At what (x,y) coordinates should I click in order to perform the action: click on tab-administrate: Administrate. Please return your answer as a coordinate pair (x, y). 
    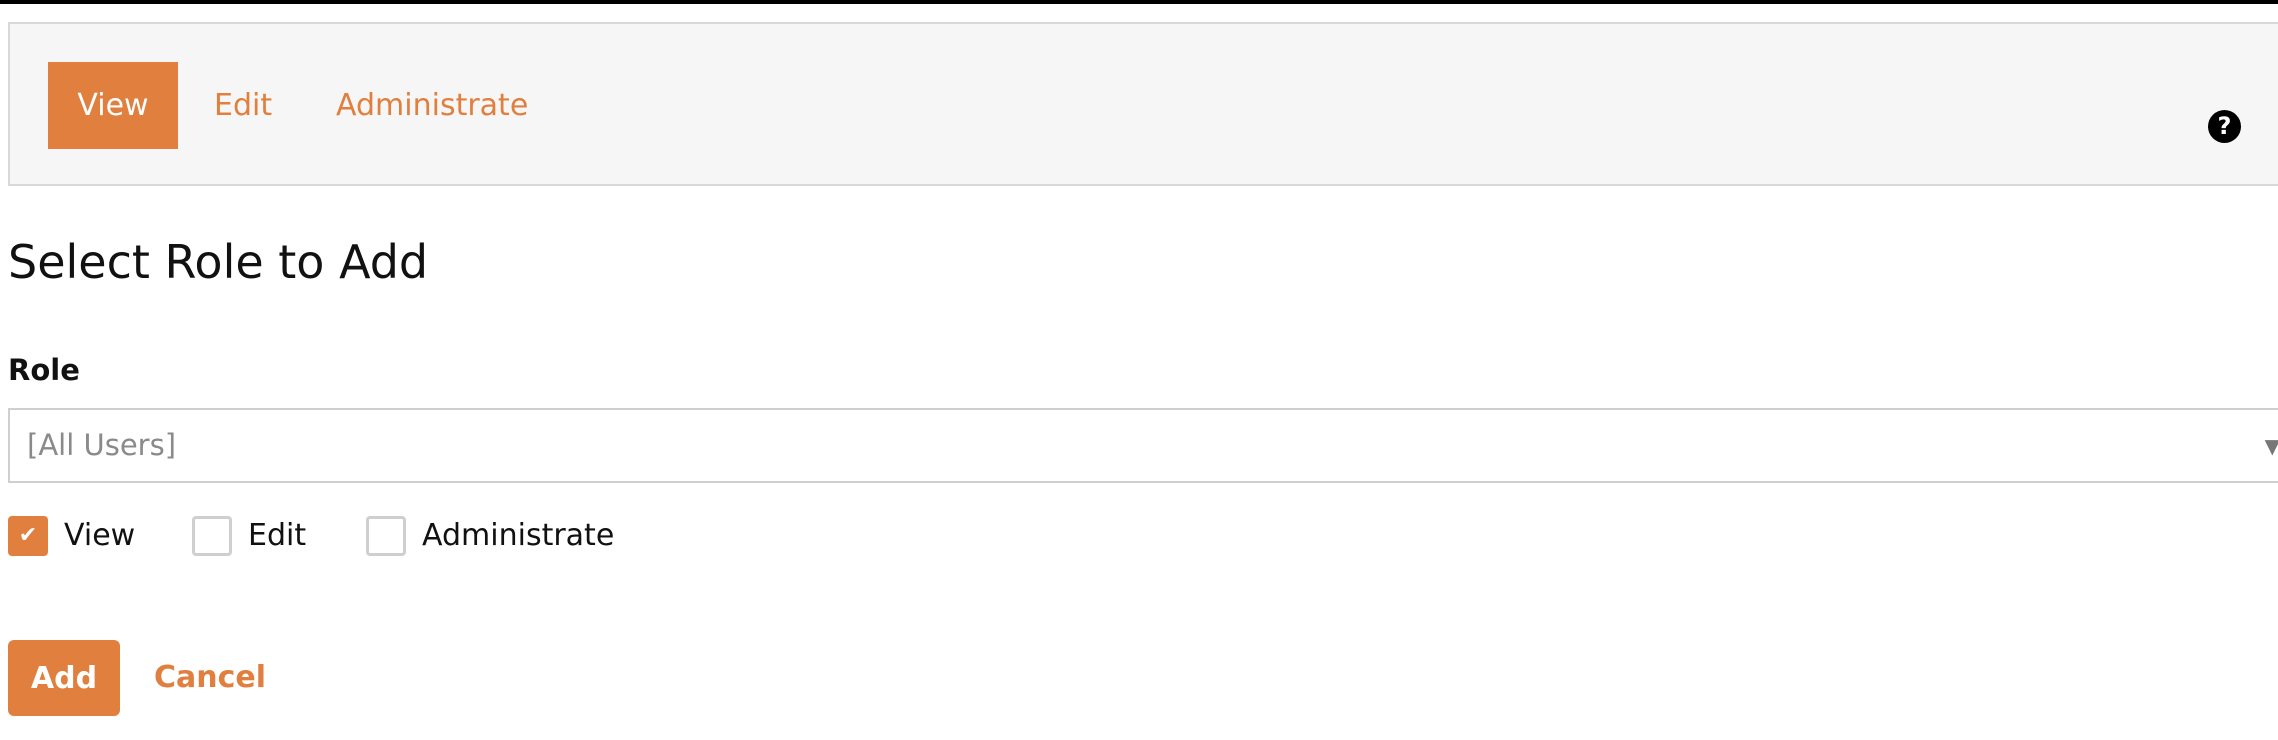
    Looking at the image, I should click on (432, 105).